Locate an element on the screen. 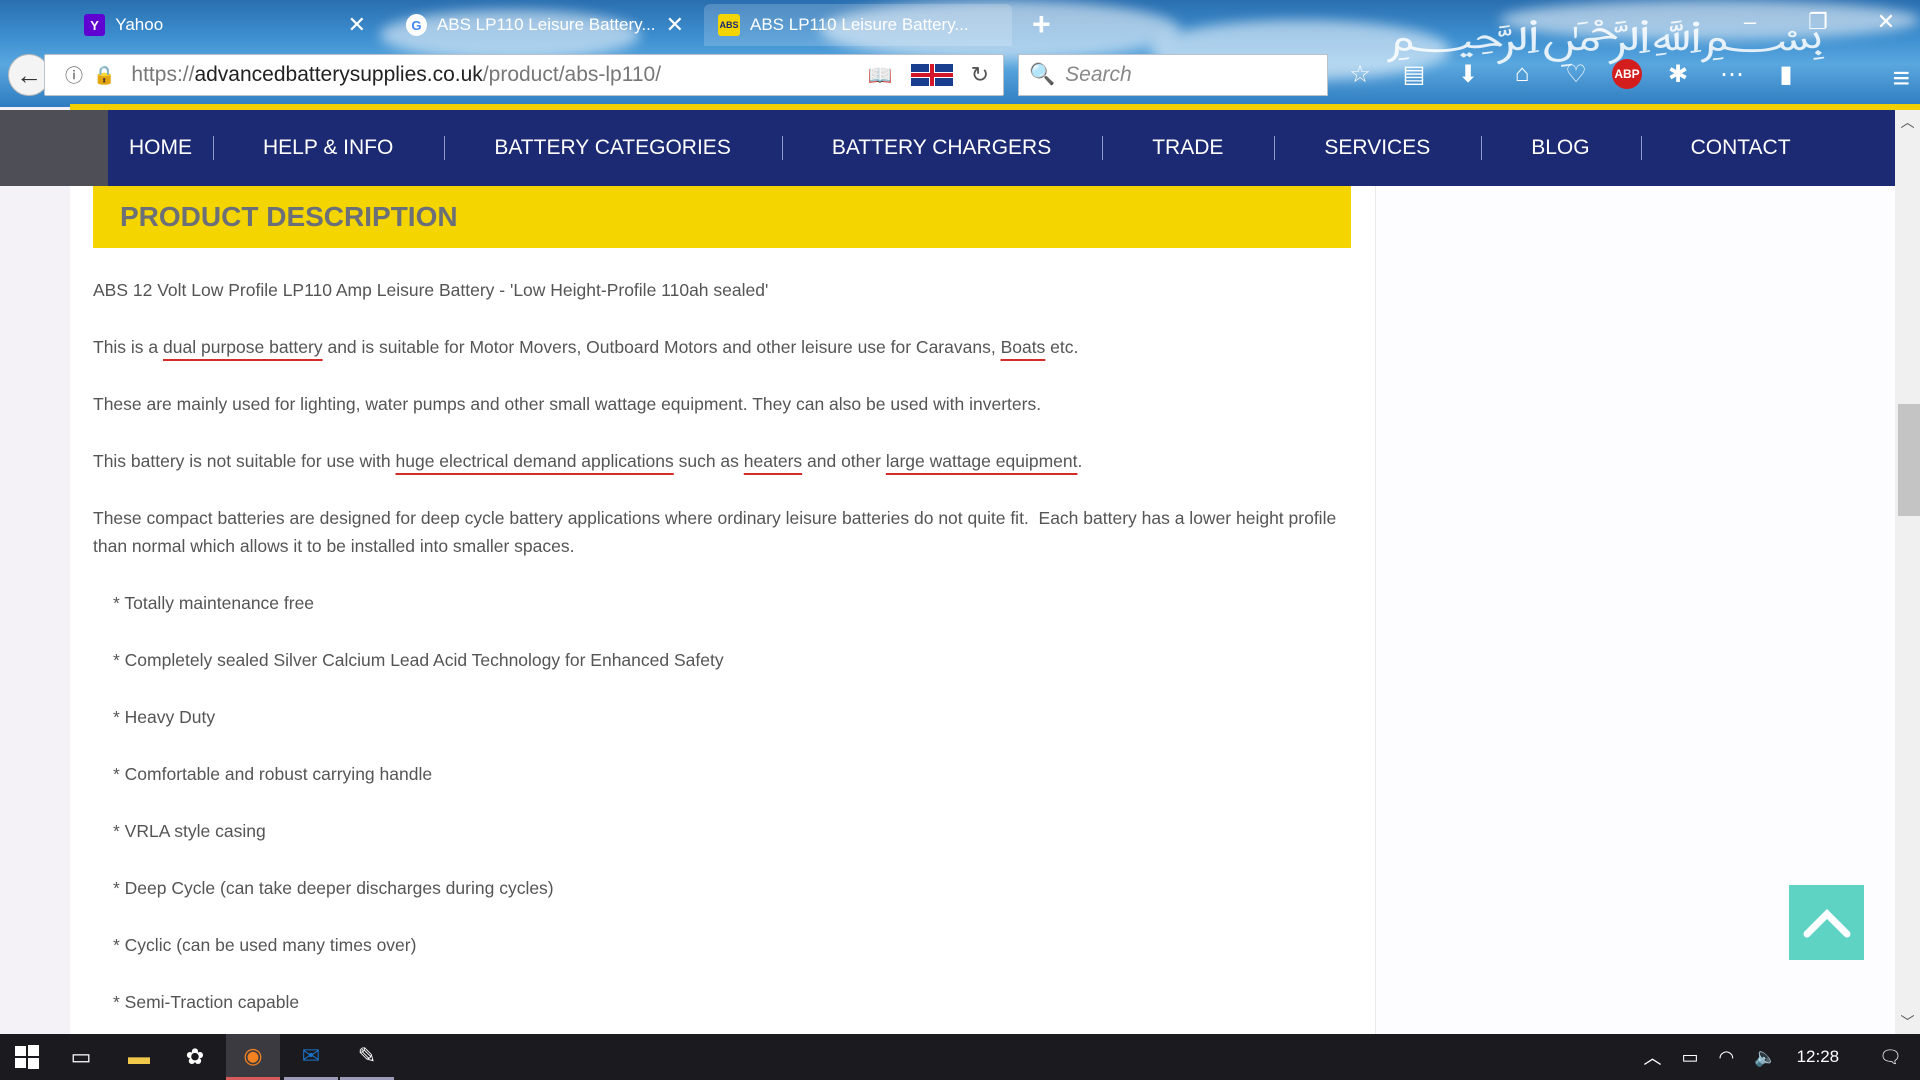 The width and height of the screenshot is (1920, 1080). back-arrow-icon: ← is located at coordinates (29, 74).